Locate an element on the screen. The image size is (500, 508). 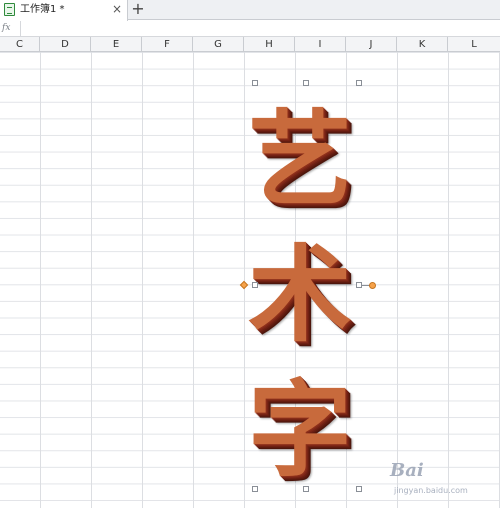
column-header-g: G is located at coordinates (218, 44).